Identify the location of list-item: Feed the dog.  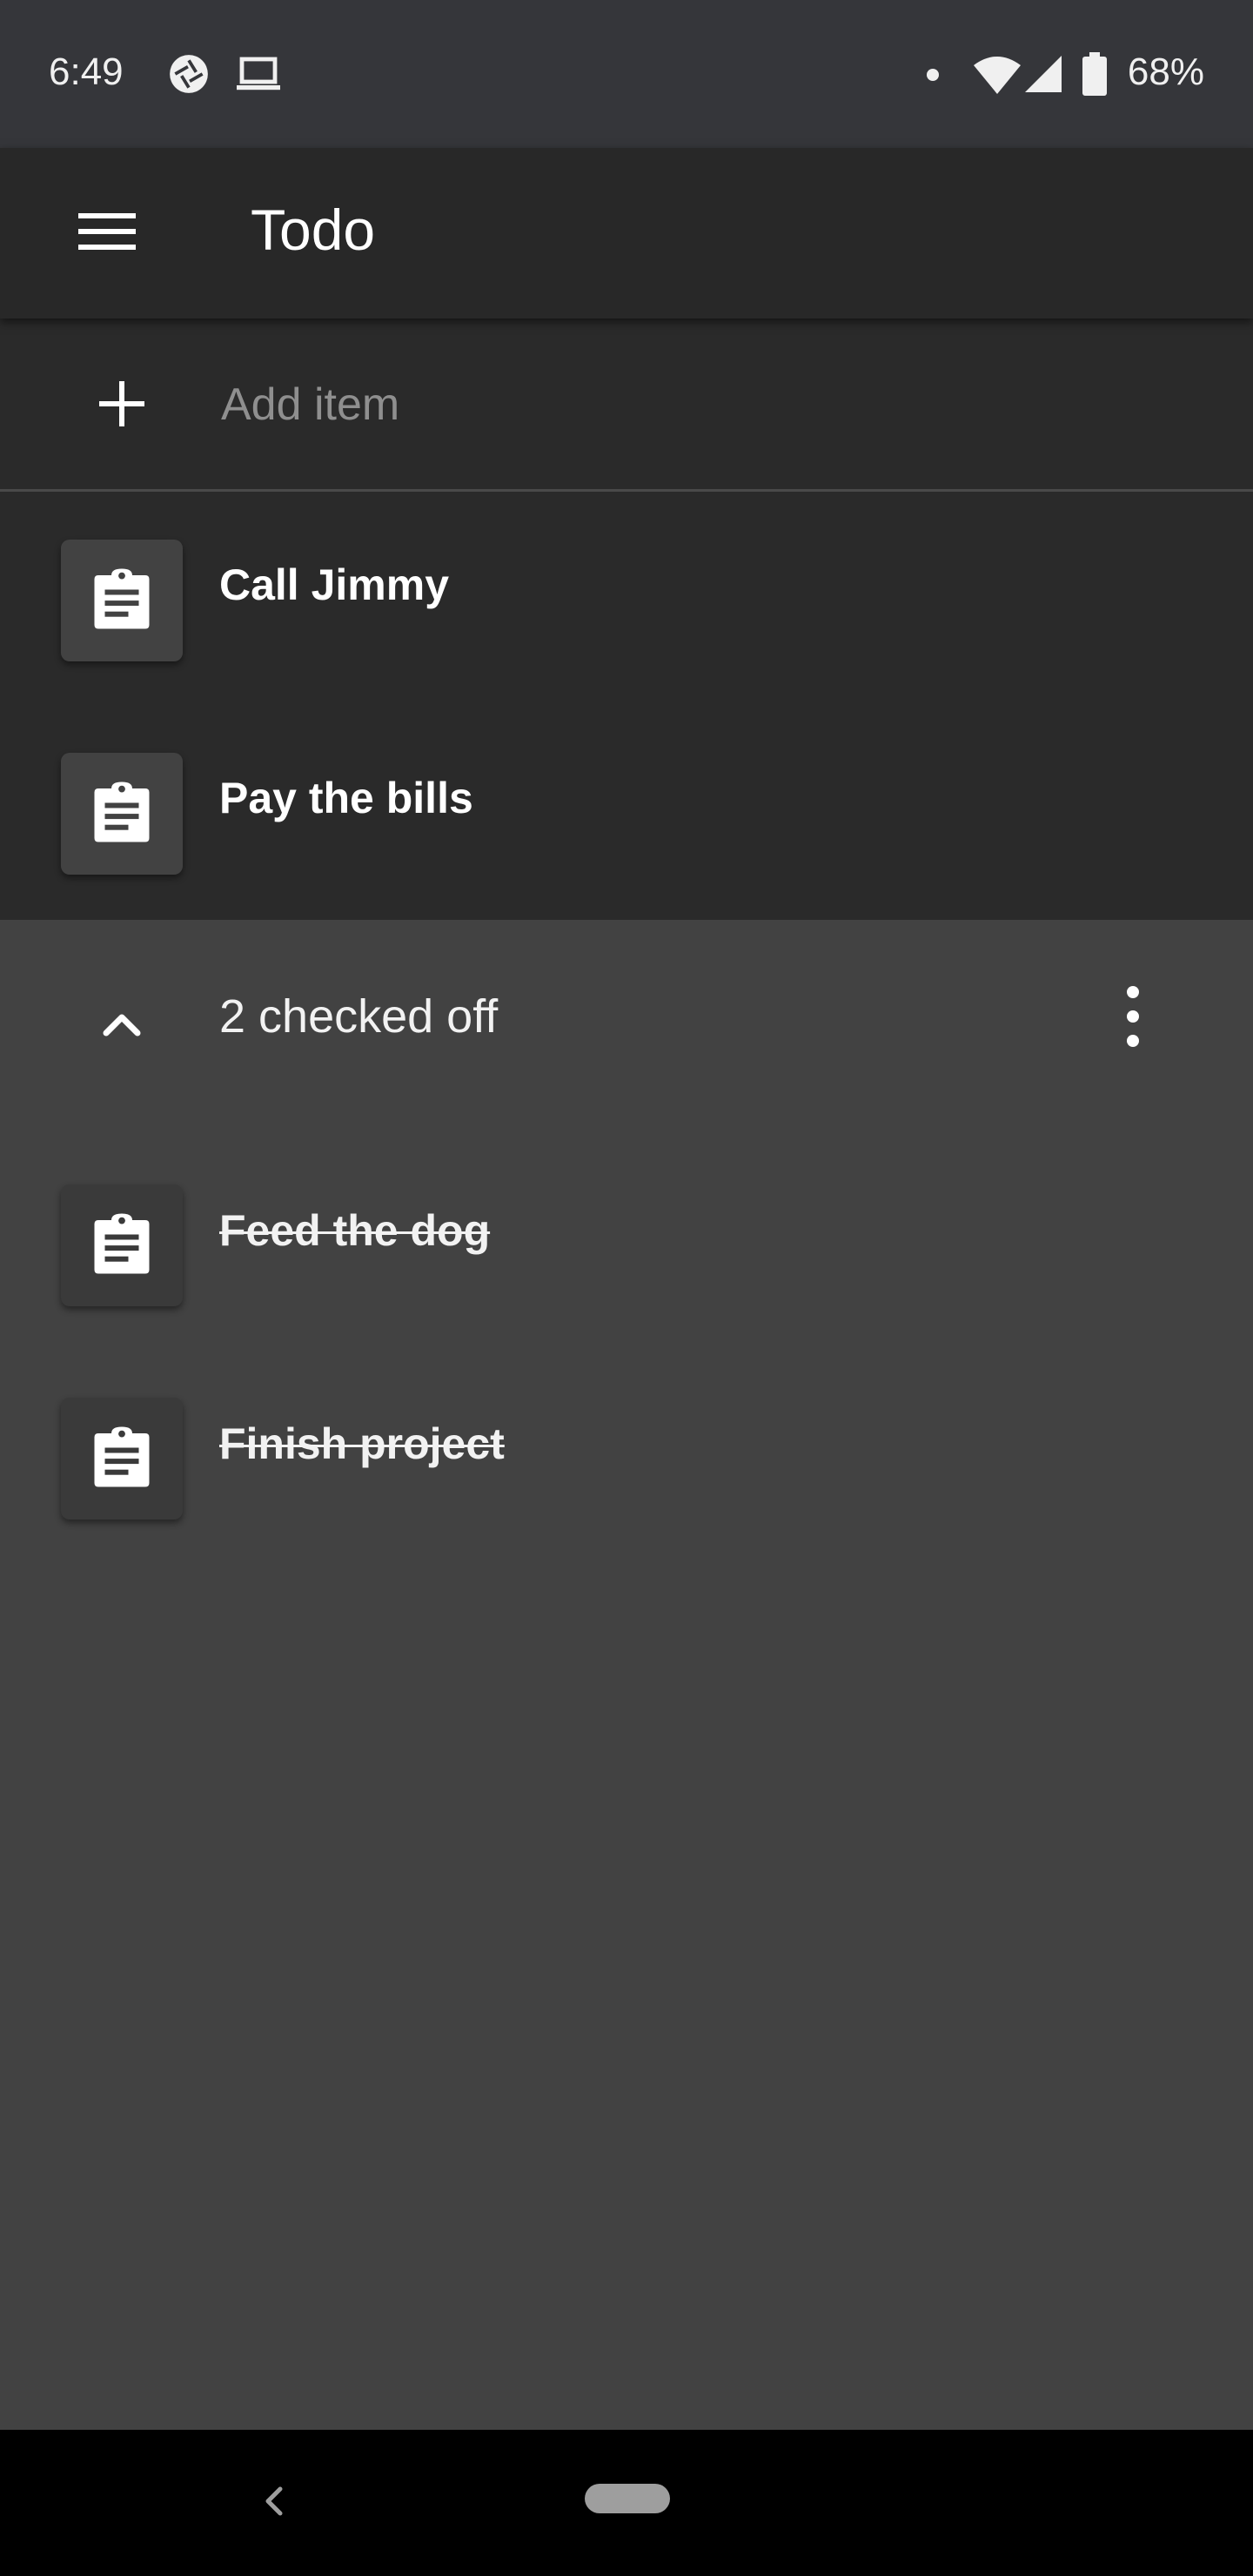
(626, 1235).